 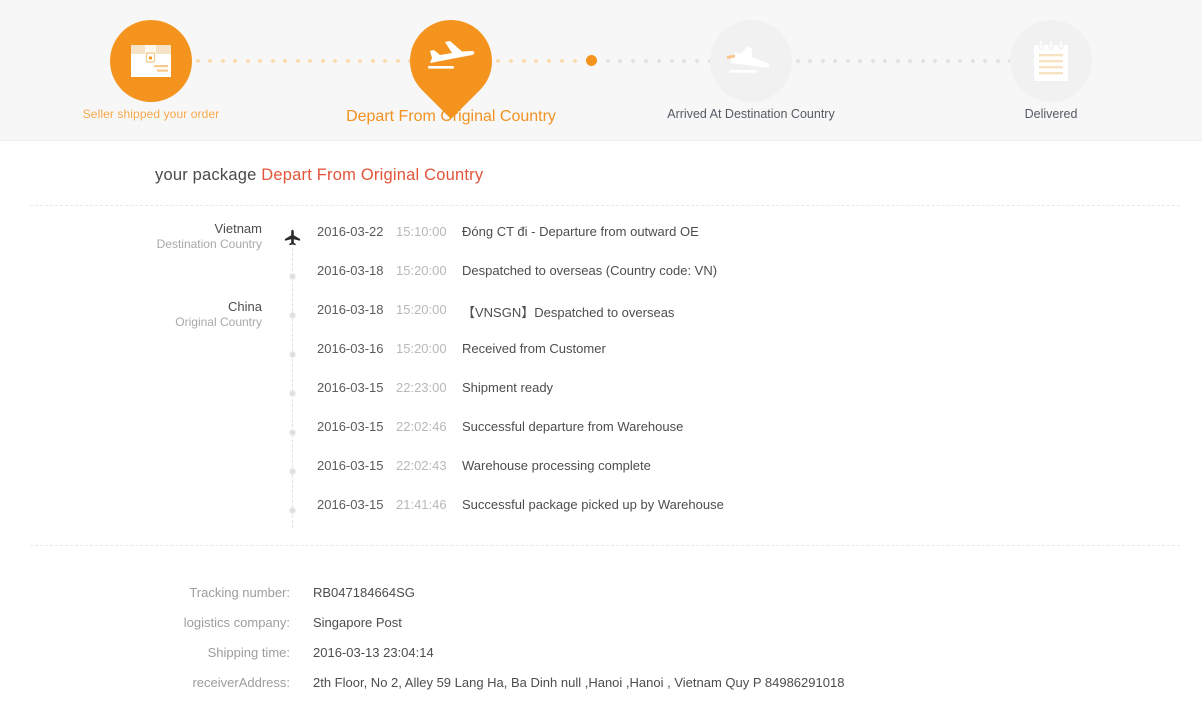 I want to click on airplane-takeoff-icon, so click(x=451, y=55).